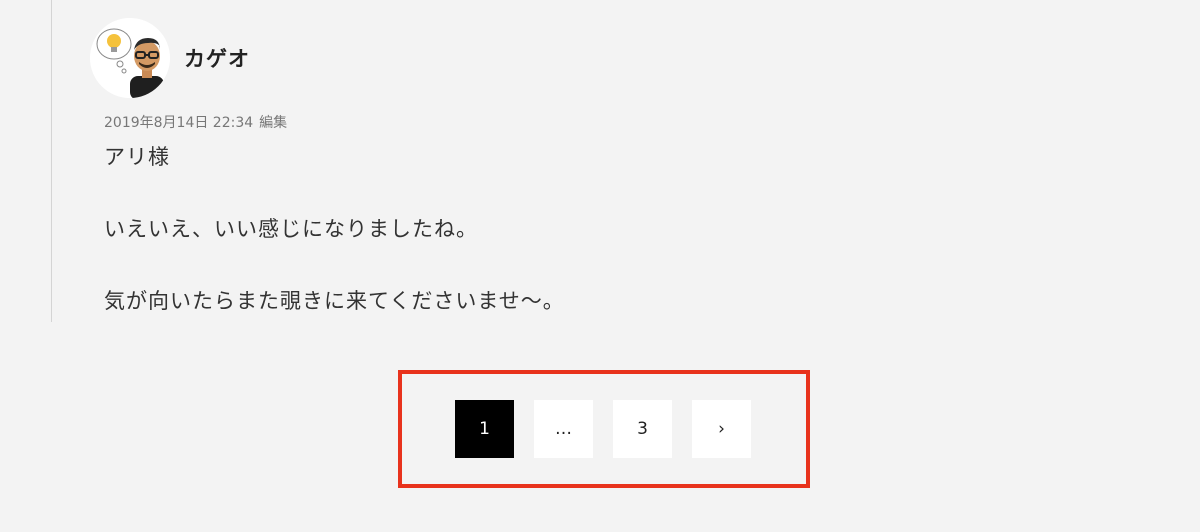 Image resolution: width=1200 pixels, height=532 pixels. Describe the element at coordinates (217, 59) in the screenshot. I see `comment-author: カゲオ` at that location.